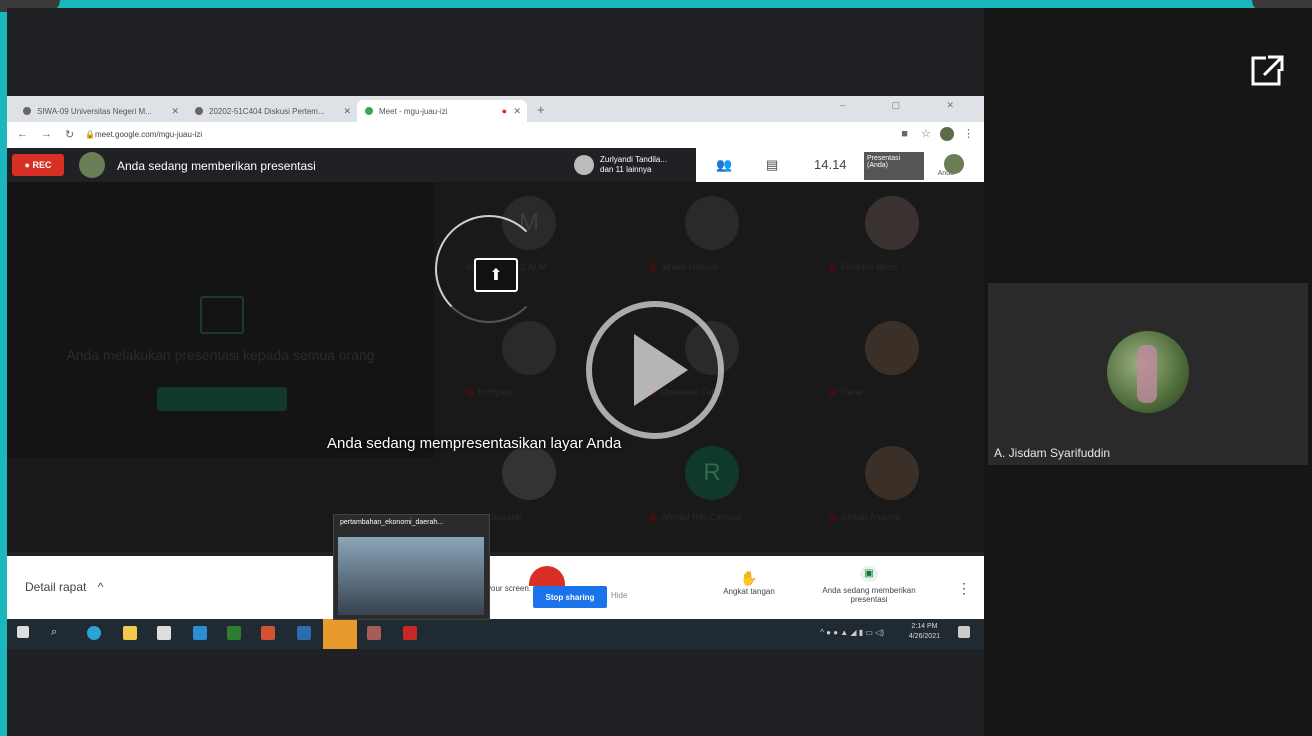 This screenshot has width=1312, height=736. What do you see at coordinates (27, 111) in the screenshot?
I see `tab-favicon-icon` at bounding box center [27, 111].